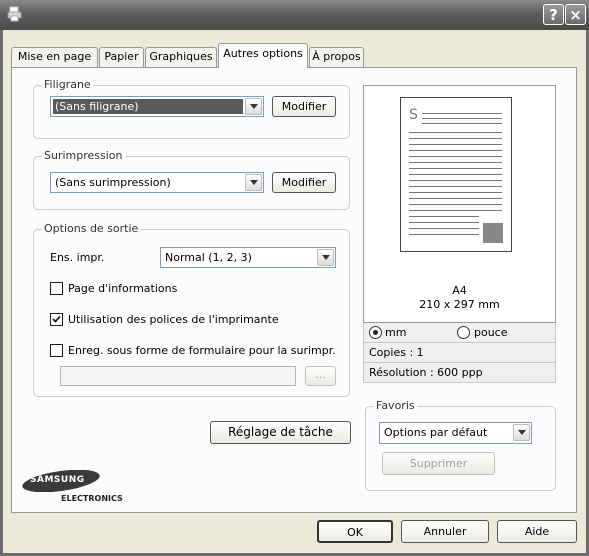 This screenshot has height=556, width=589. Describe the element at coordinates (173, 319) in the screenshot. I see `printer-fonts-label: Utilisation des polices de l'imprimante` at that location.